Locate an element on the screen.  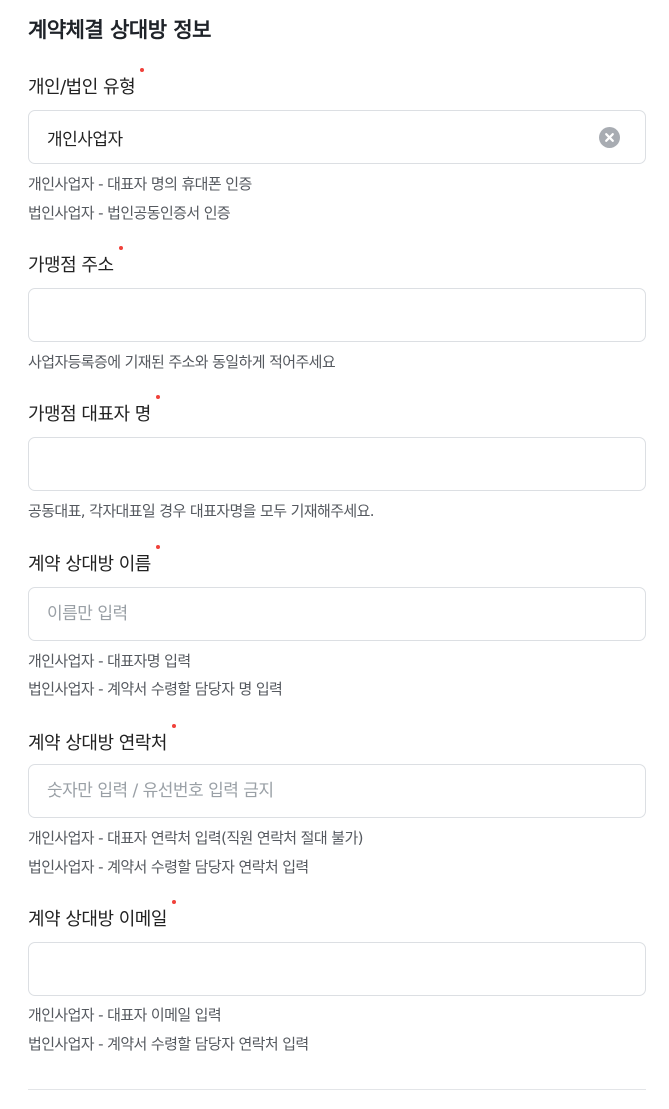
party-email-label: 계약 상대방 이메일 is located at coordinates (102, 915).